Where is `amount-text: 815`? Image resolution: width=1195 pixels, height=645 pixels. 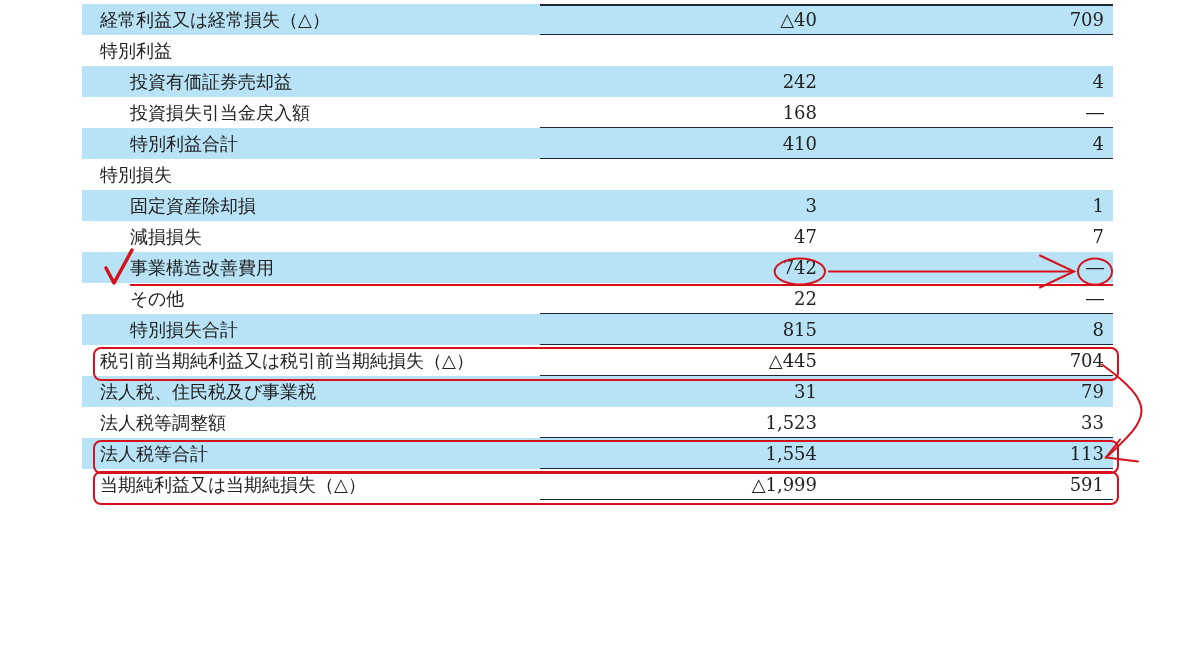
amount-text: 815 is located at coordinates (799, 329).